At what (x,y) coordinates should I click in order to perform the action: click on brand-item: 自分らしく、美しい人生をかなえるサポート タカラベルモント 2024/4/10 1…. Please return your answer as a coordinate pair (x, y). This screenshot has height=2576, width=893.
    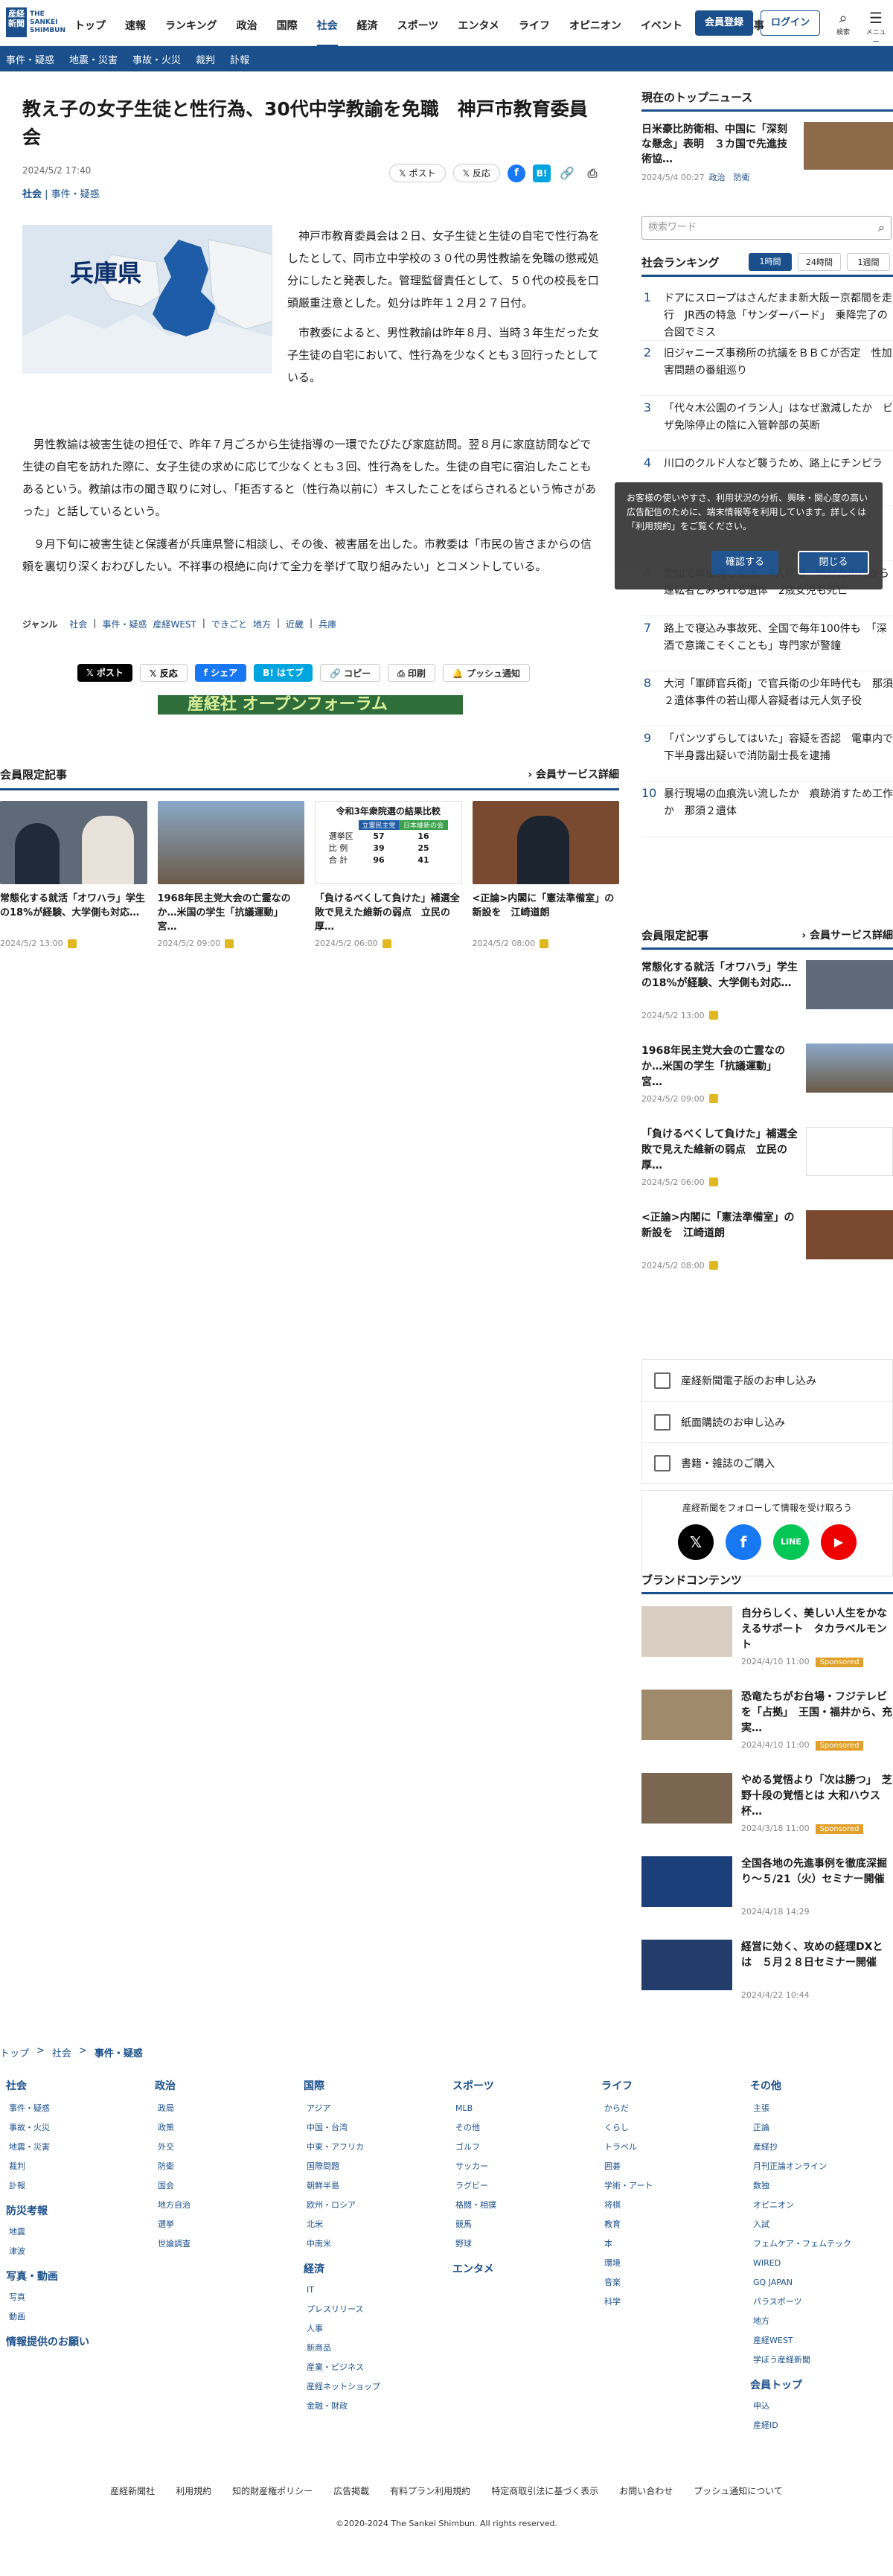
    Looking at the image, I should click on (767, 1642).